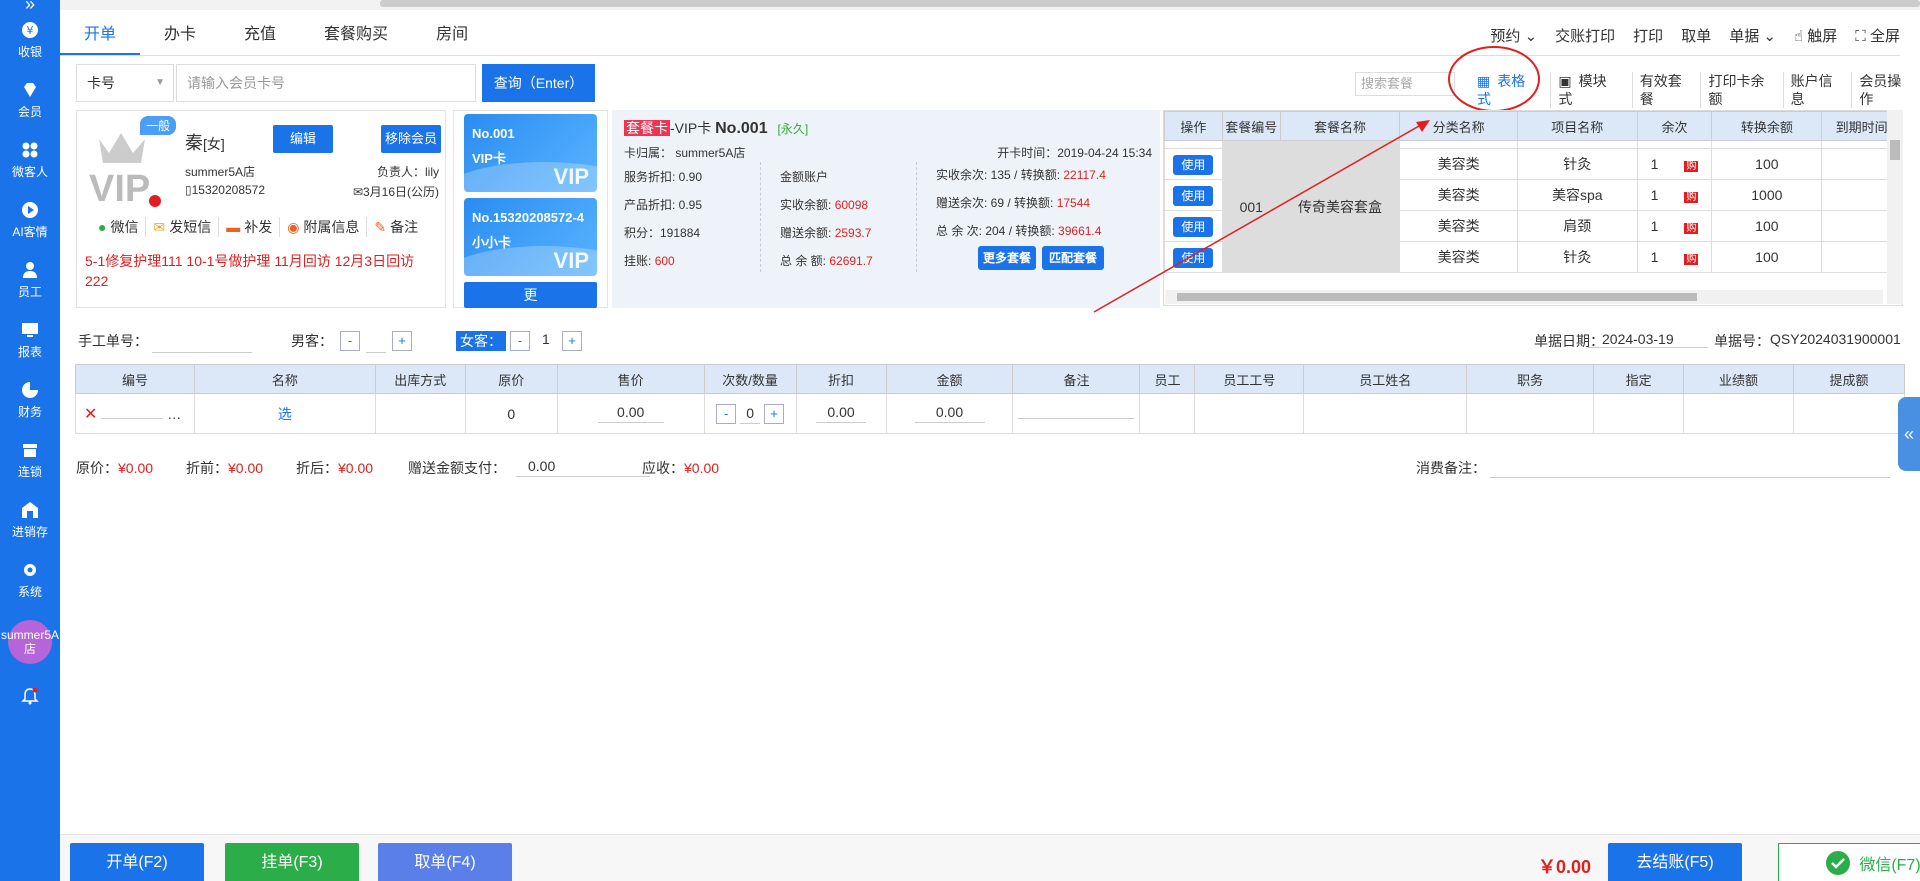  Describe the element at coordinates (511, 379) in the screenshot. I see `items-col-3: 原价` at that location.